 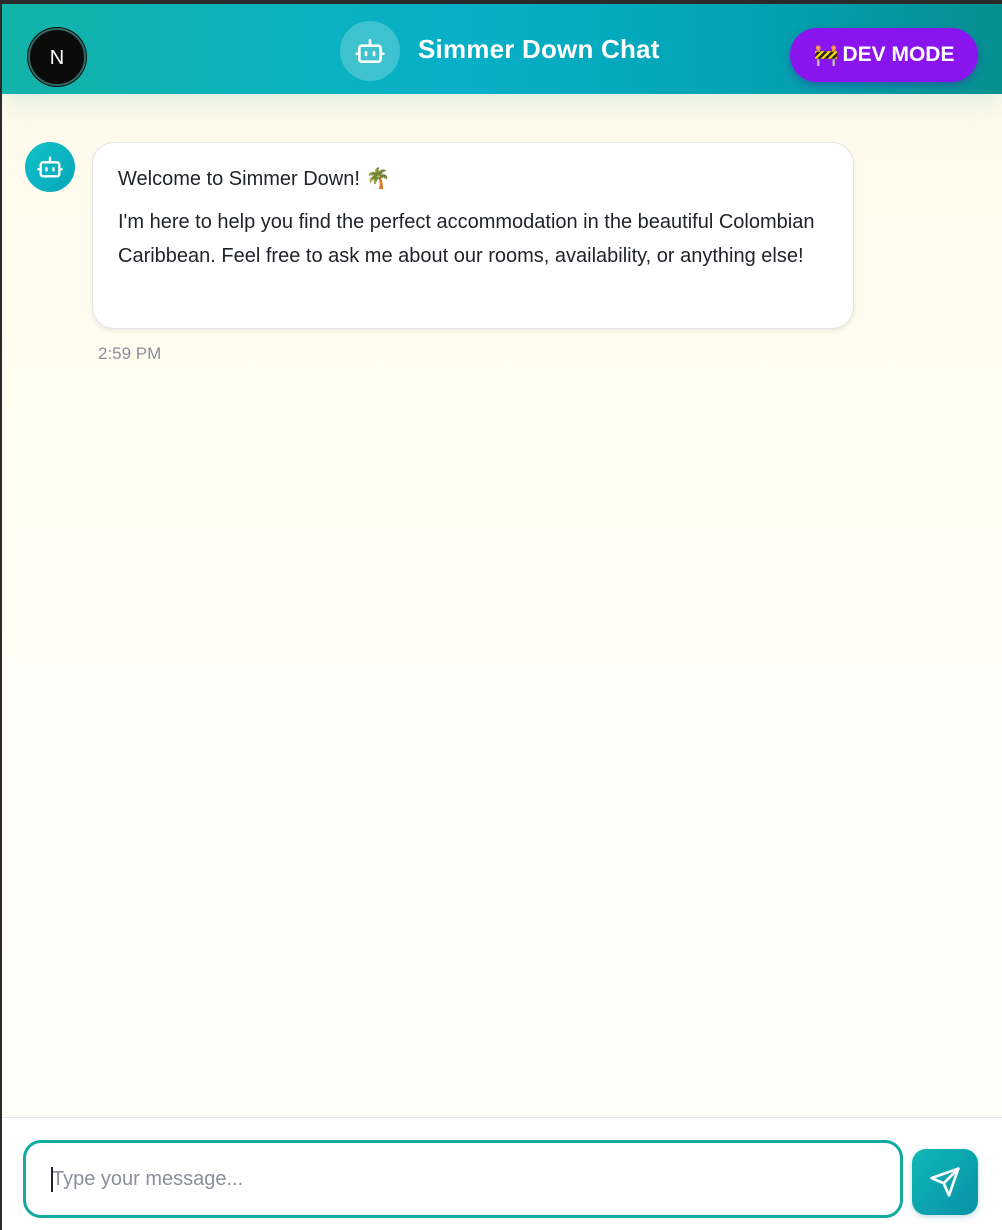 What do you see at coordinates (130, 353) in the screenshot?
I see `message-timestamp: 2:59 PM` at bounding box center [130, 353].